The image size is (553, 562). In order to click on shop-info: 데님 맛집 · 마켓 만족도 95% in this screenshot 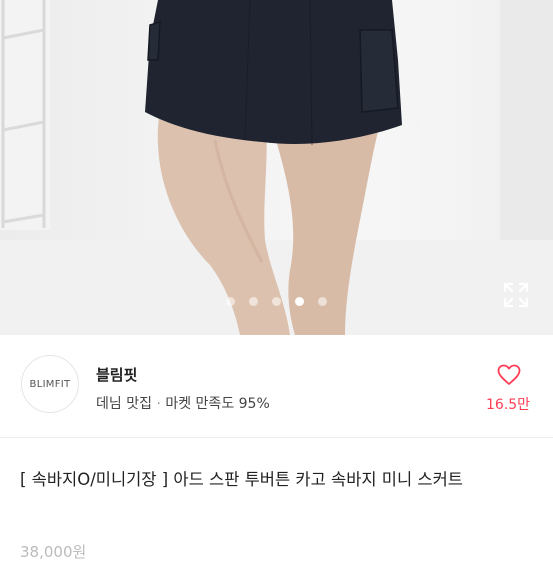, I will do `click(183, 403)`.